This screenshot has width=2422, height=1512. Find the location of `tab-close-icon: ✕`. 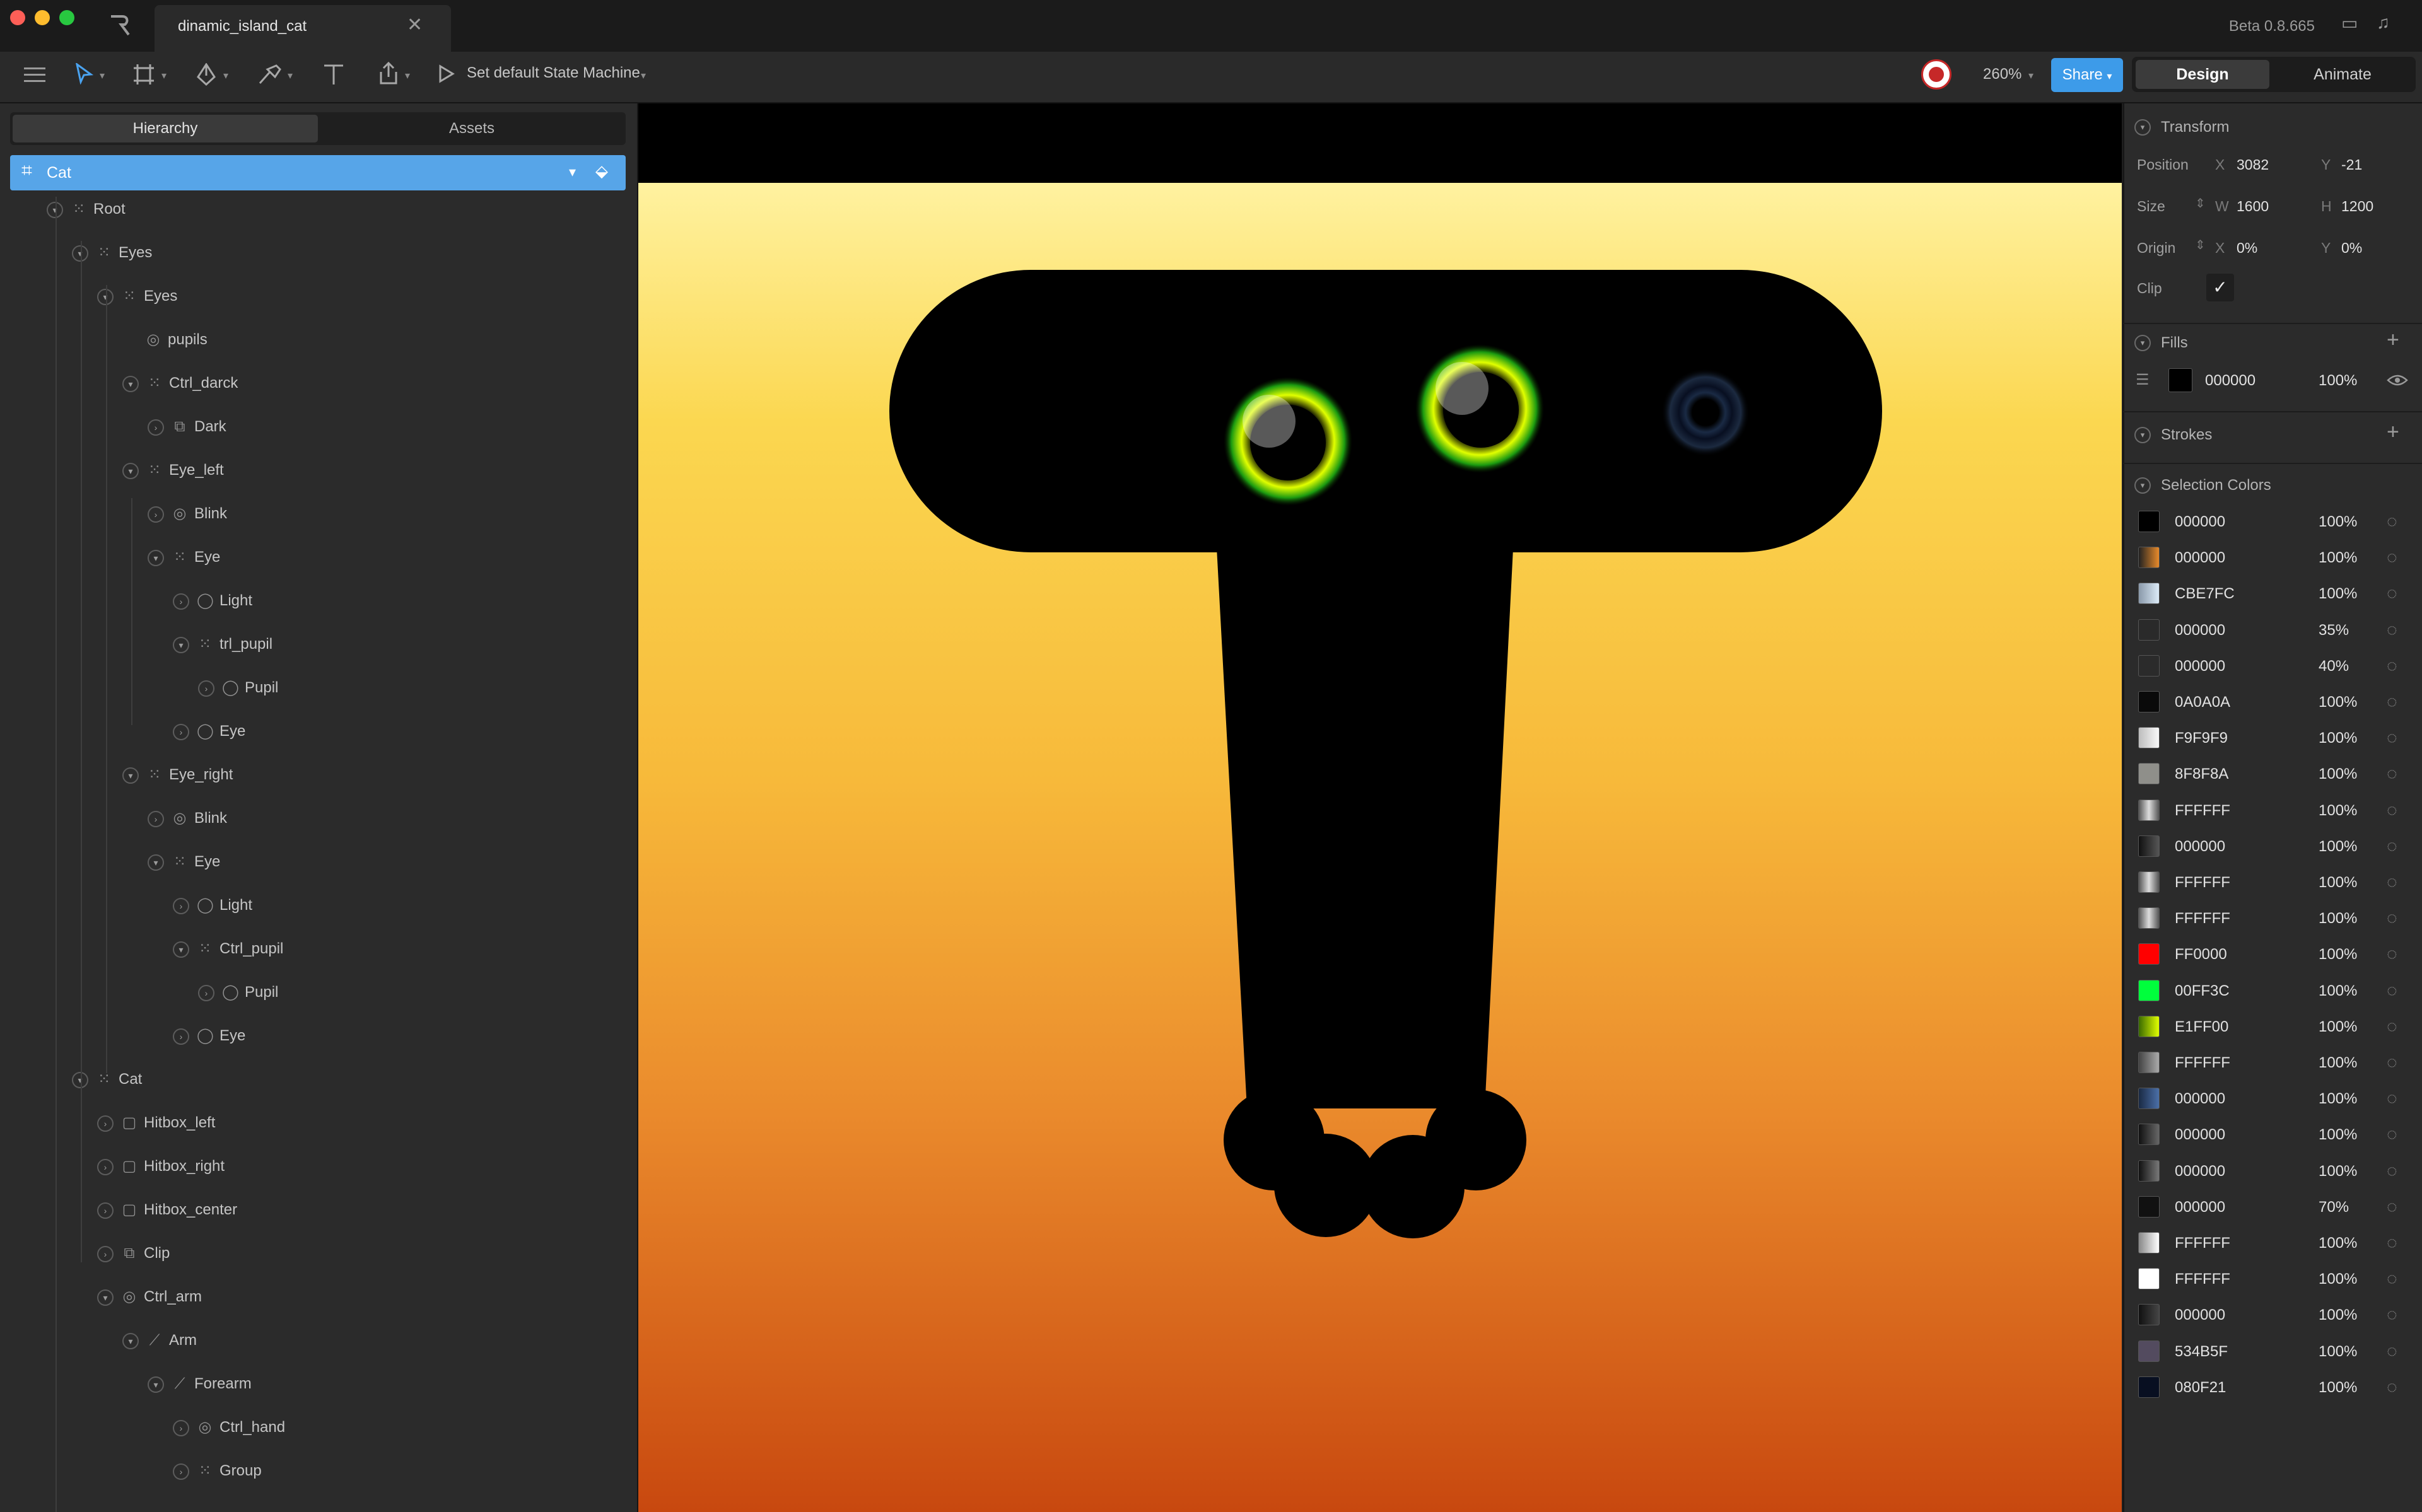

tab-close-icon: ✕ is located at coordinates (415, 25).